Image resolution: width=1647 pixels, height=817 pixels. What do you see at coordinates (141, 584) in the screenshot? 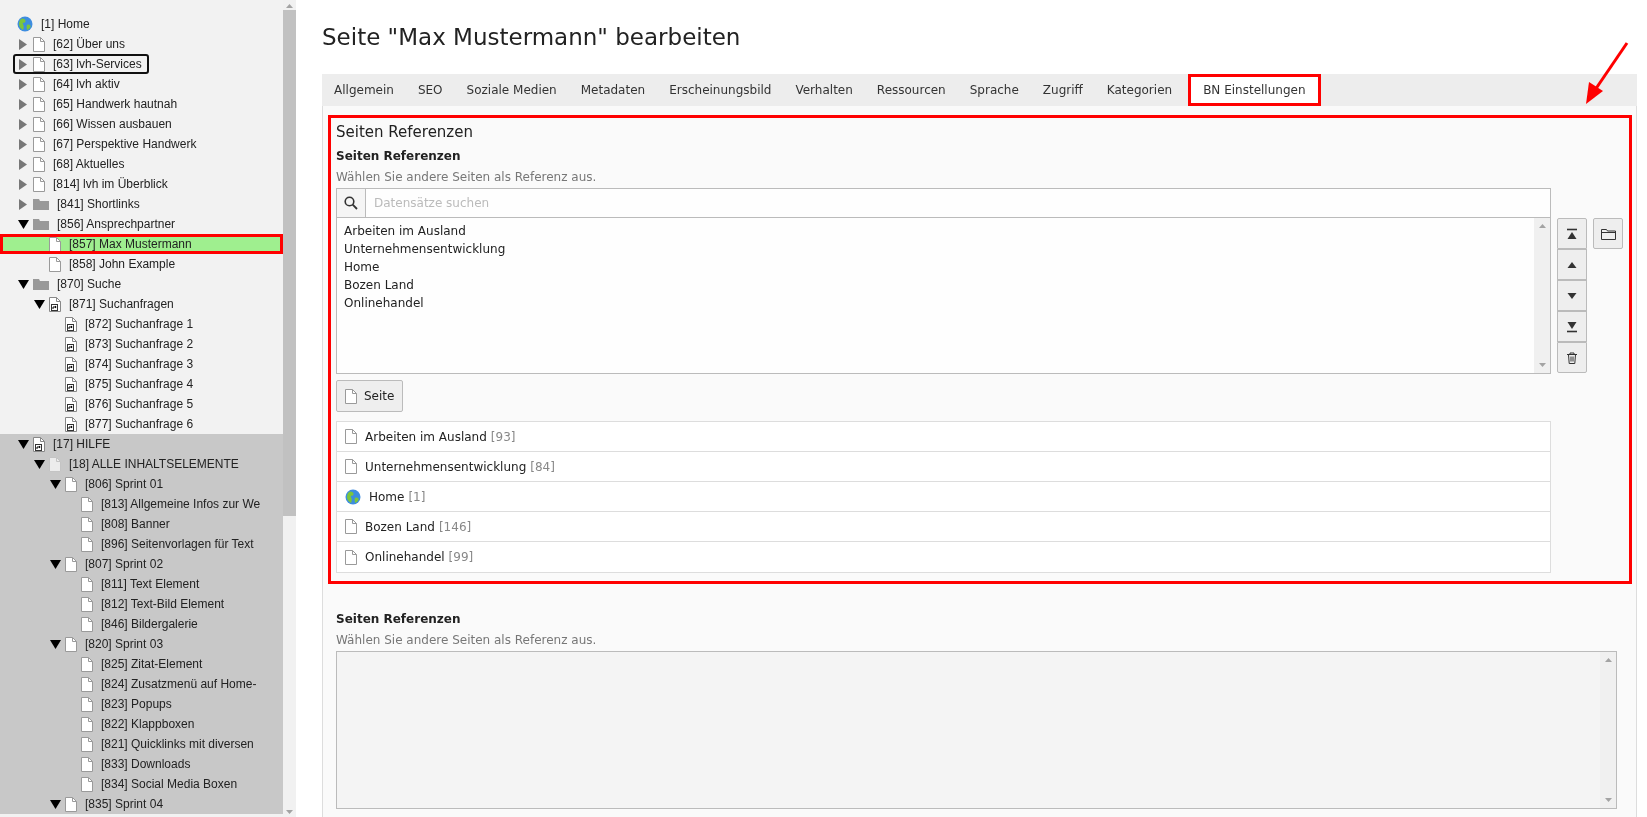
I see `tree-item: [811] Text Element` at bounding box center [141, 584].